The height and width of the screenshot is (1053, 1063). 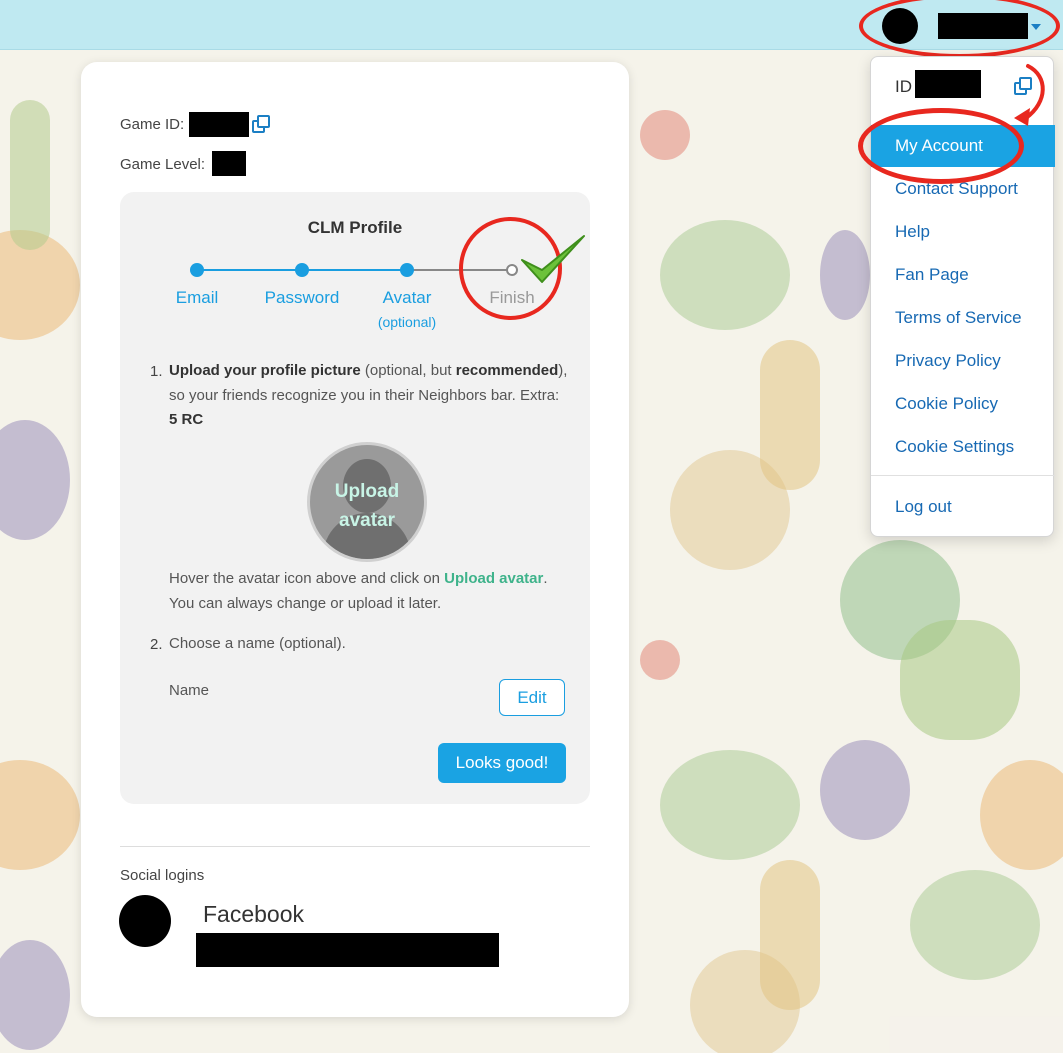 I want to click on step-dot-avatar, so click(x=407, y=270).